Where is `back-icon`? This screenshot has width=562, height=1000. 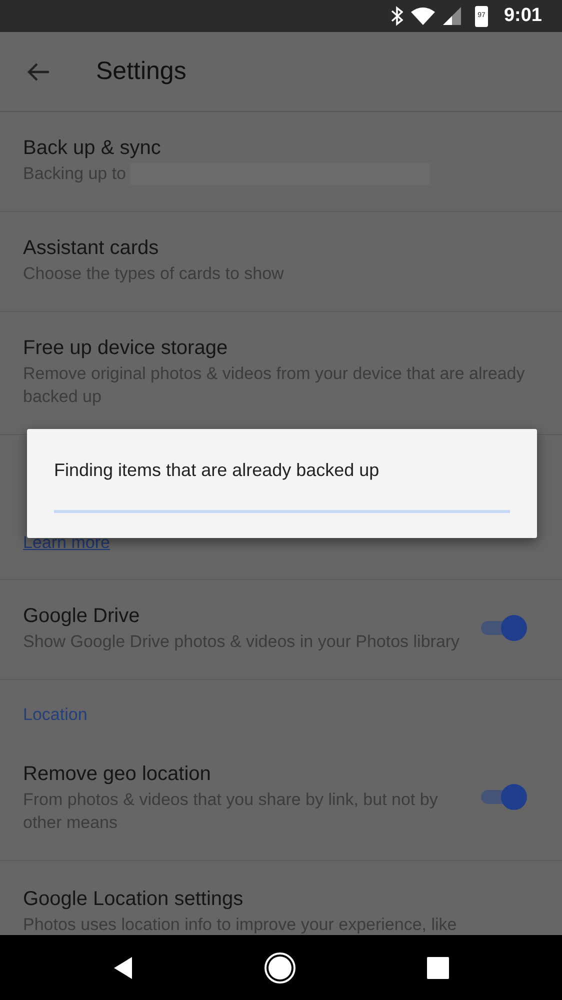
back-icon is located at coordinates (123, 968).